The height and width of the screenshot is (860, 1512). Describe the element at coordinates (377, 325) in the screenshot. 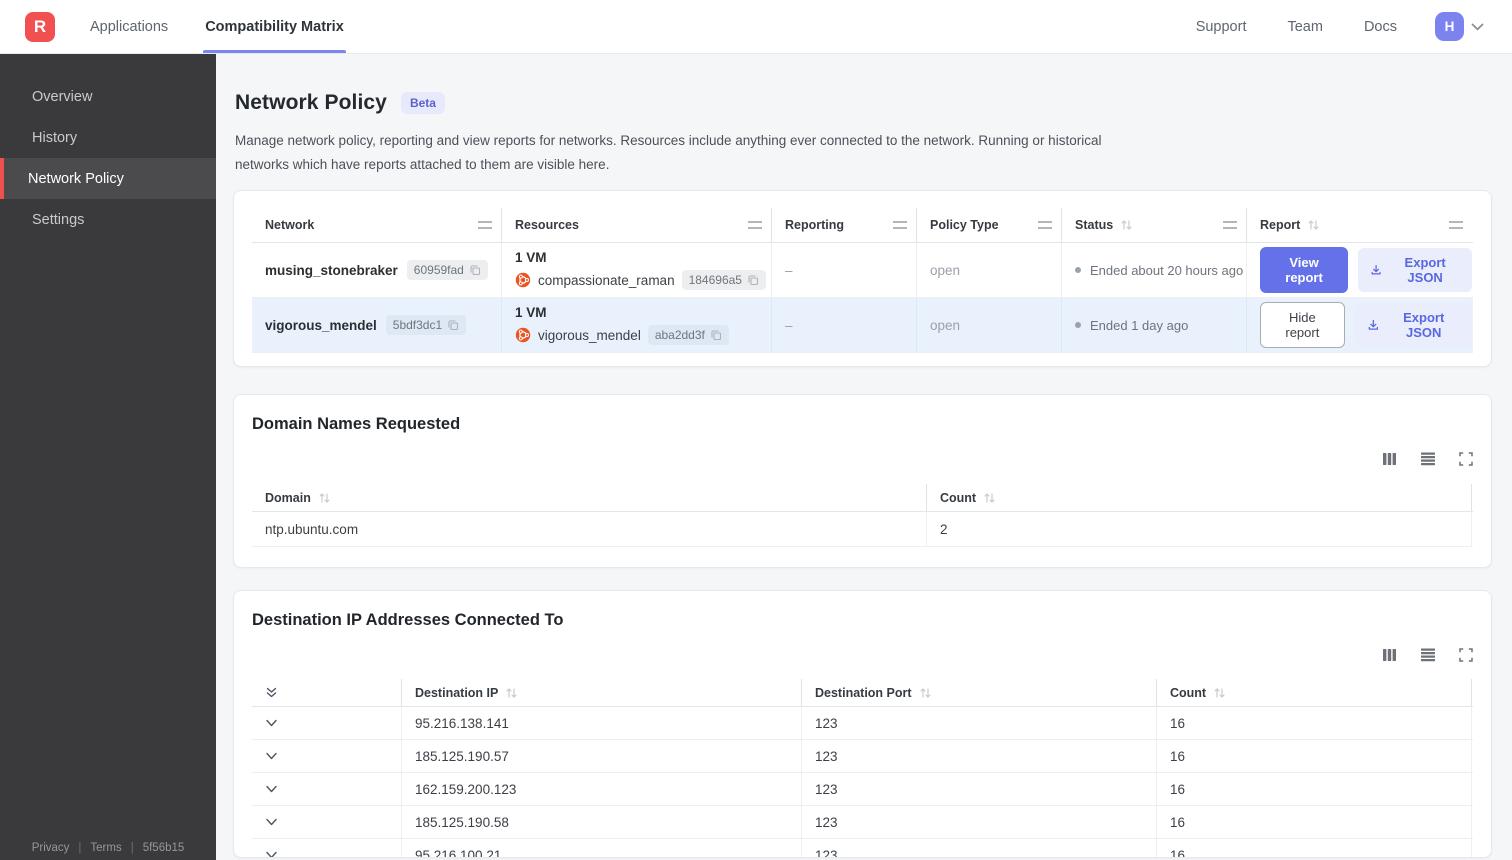

I see `network-cell: vigorous_mendel 5bdf3dc1` at that location.